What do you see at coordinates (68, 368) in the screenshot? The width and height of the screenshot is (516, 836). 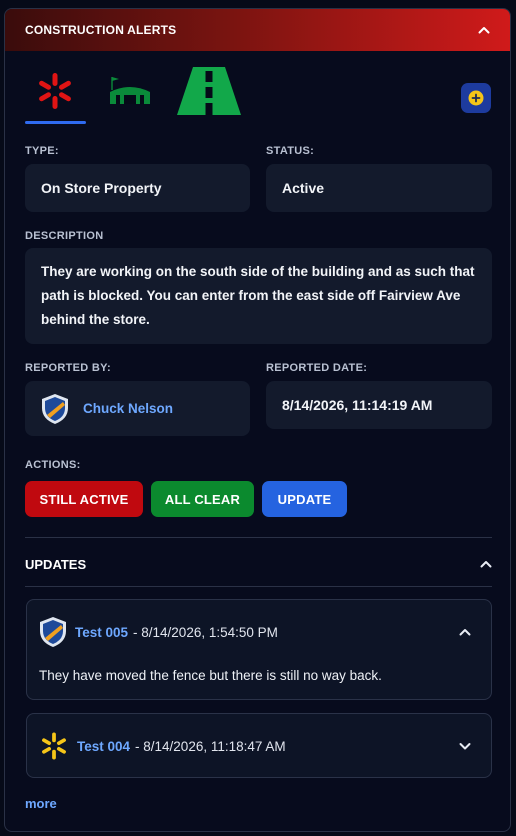 I see `reported-by-label: REPORTED BY:` at bounding box center [68, 368].